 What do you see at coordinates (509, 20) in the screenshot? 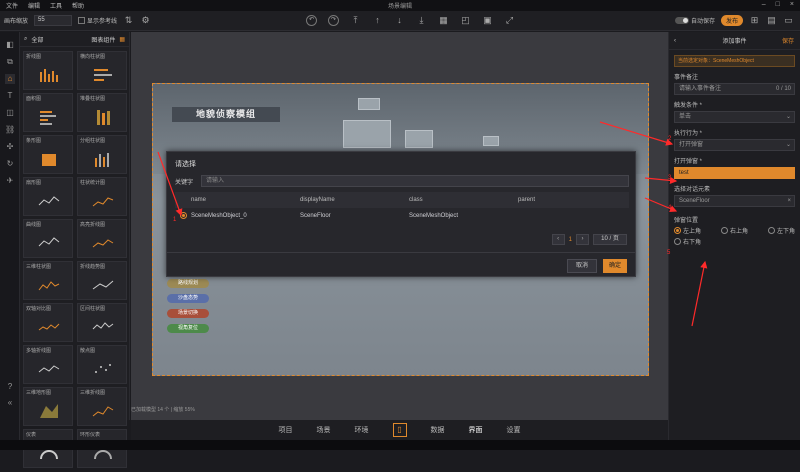
I see `expand-icon: ⤢` at bounding box center [509, 20].